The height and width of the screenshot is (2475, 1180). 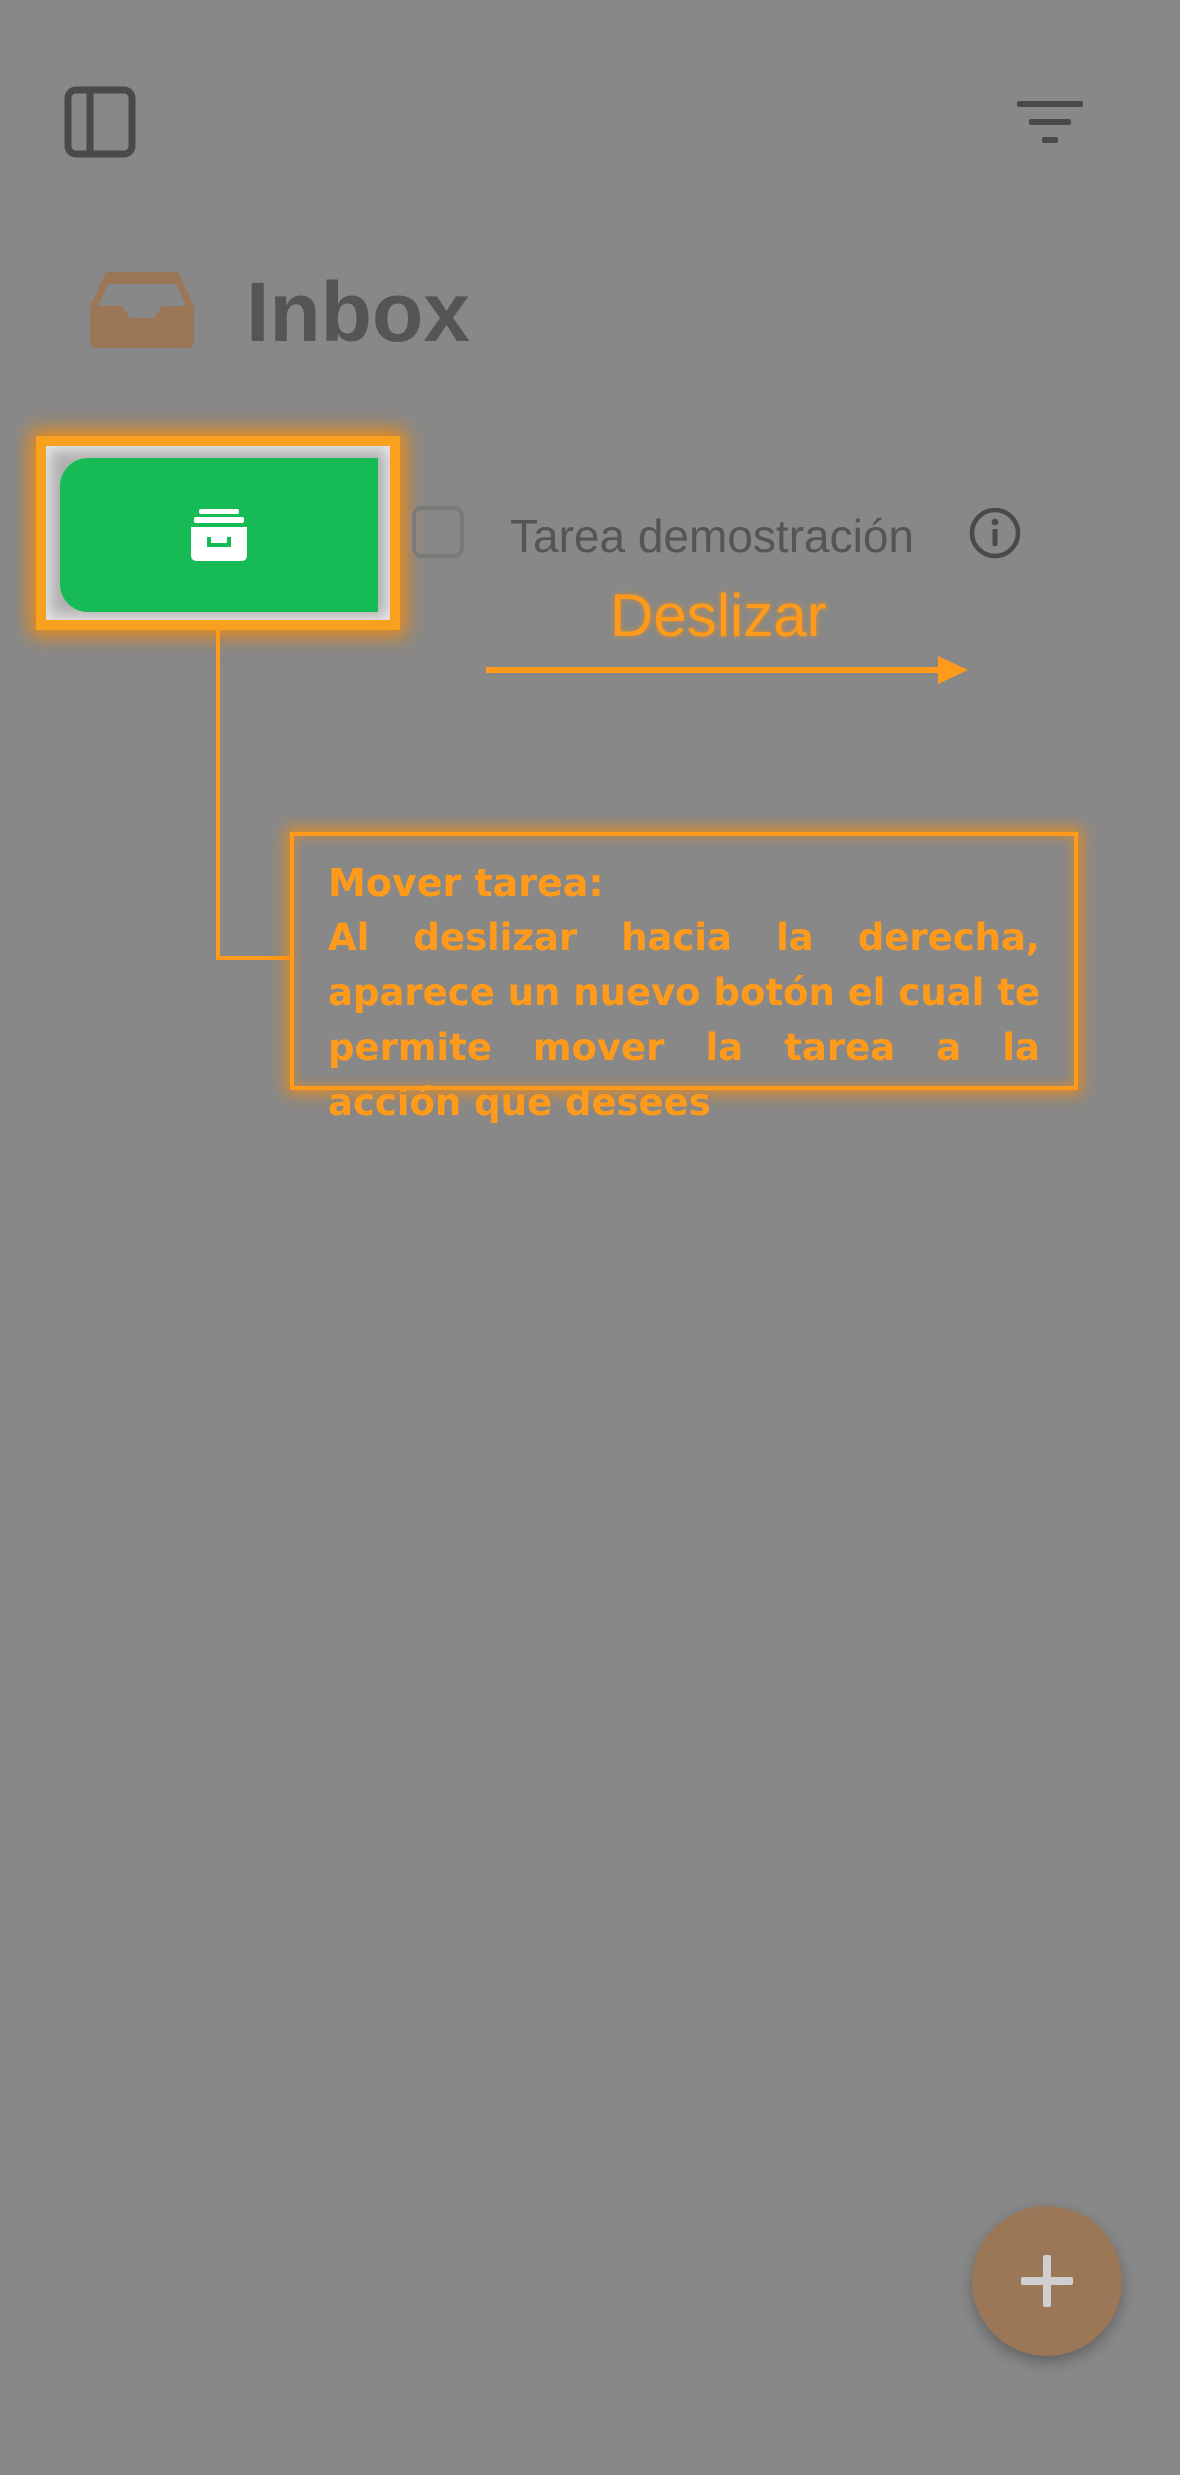 I want to click on plus-icon, so click(x=1047, y=2281).